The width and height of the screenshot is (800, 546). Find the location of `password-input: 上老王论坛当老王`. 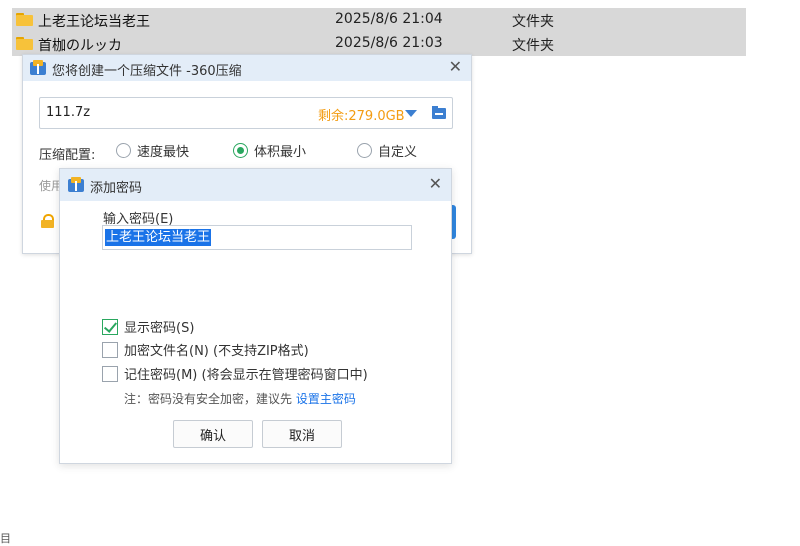

password-input: 上老王论坛当老王 is located at coordinates (257, 237).